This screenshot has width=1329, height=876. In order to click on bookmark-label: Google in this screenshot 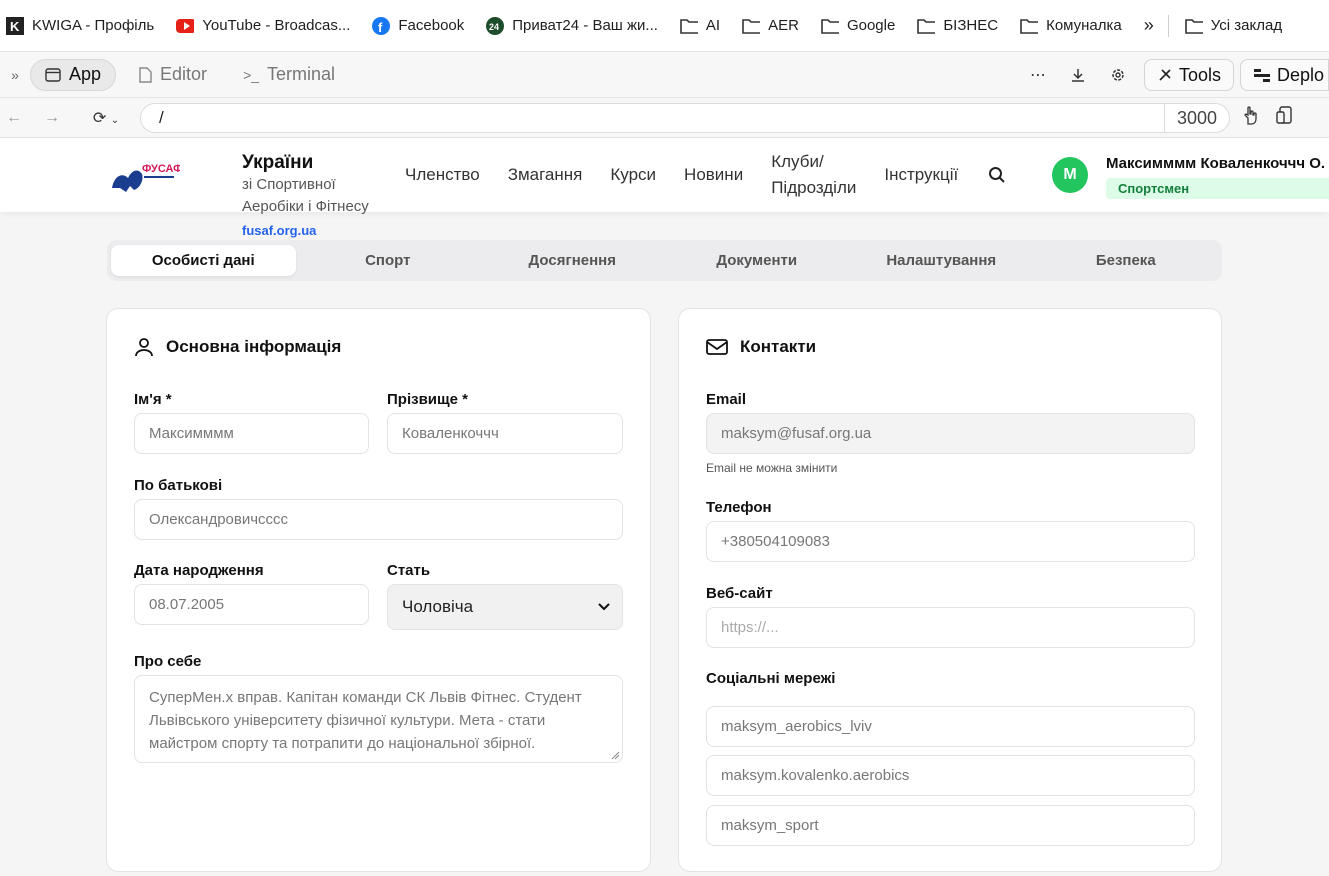, I will do `click(871, 25)`.